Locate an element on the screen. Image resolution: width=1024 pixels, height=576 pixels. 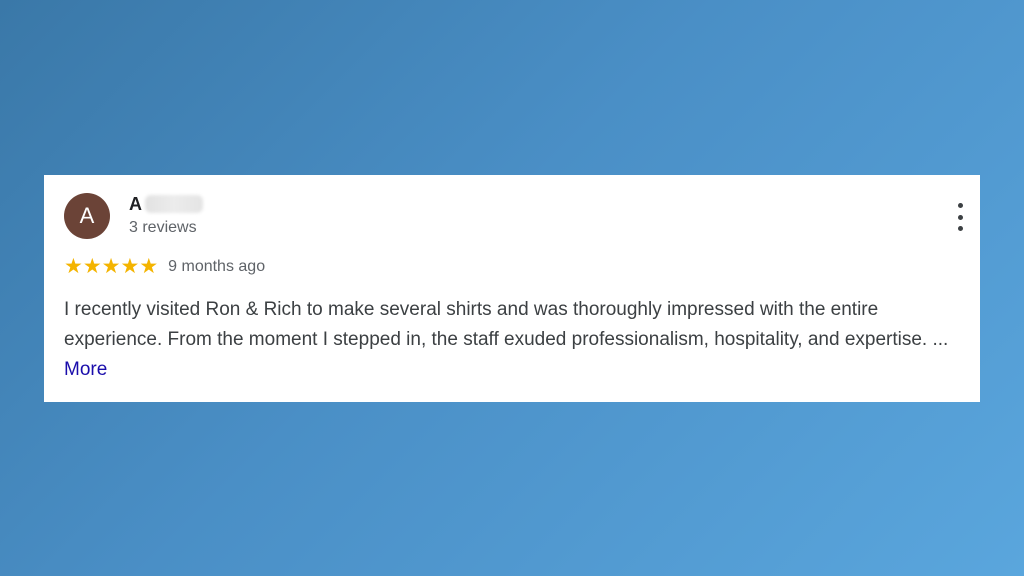
star-rating: ★ ★ ★ ★ ★ is located at coordinates (111, 267).